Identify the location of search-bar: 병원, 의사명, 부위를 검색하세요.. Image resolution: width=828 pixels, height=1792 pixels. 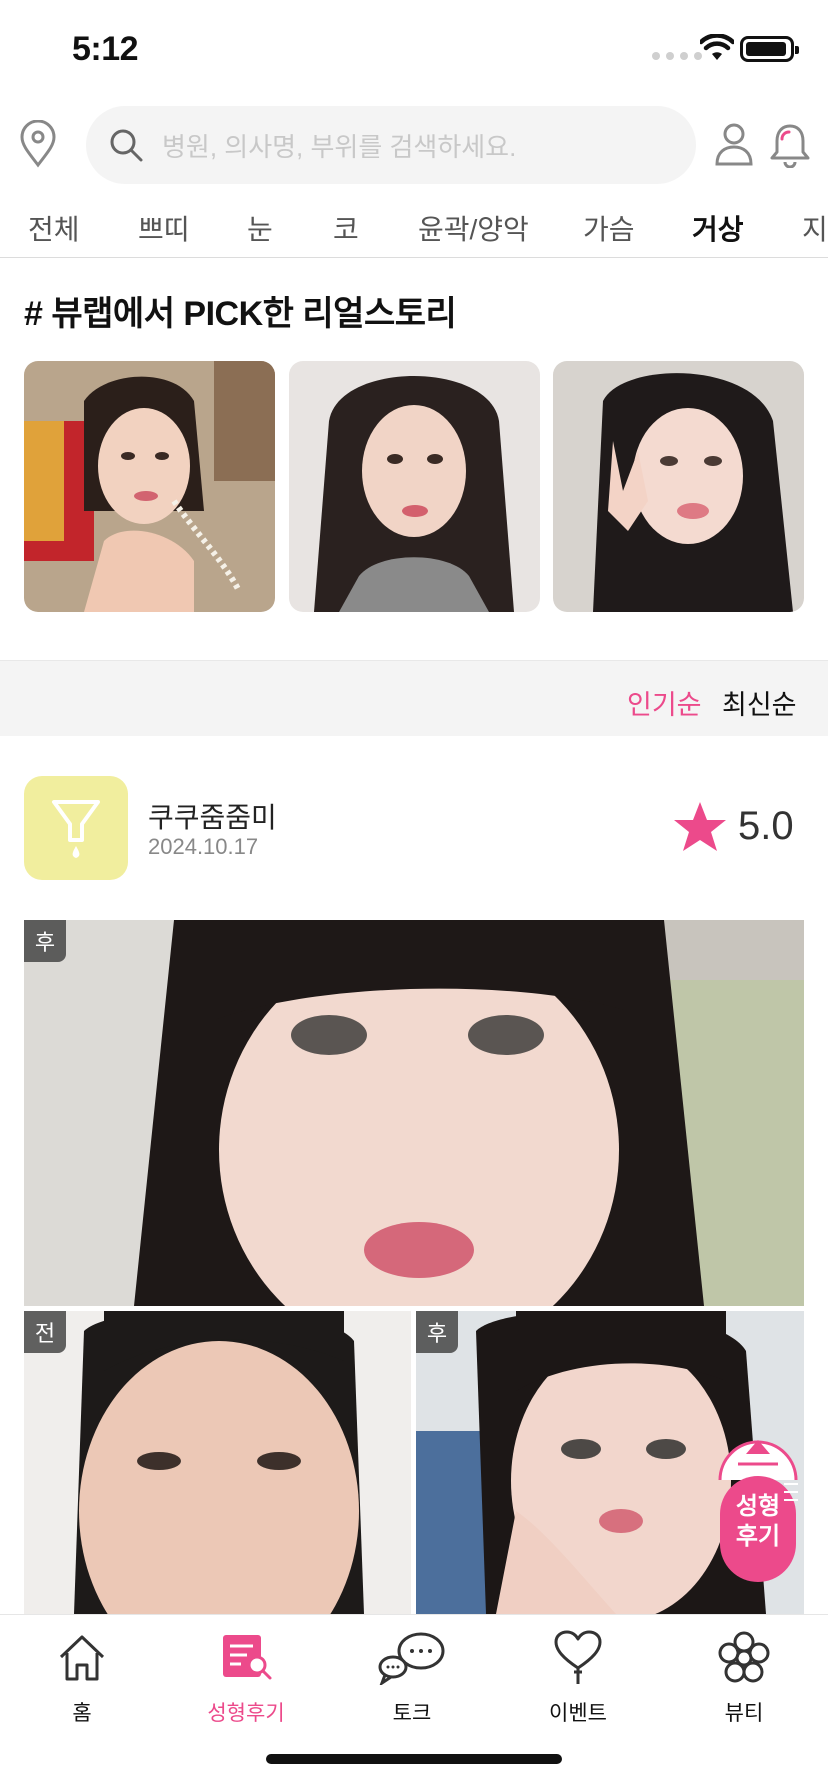
(391, 145).